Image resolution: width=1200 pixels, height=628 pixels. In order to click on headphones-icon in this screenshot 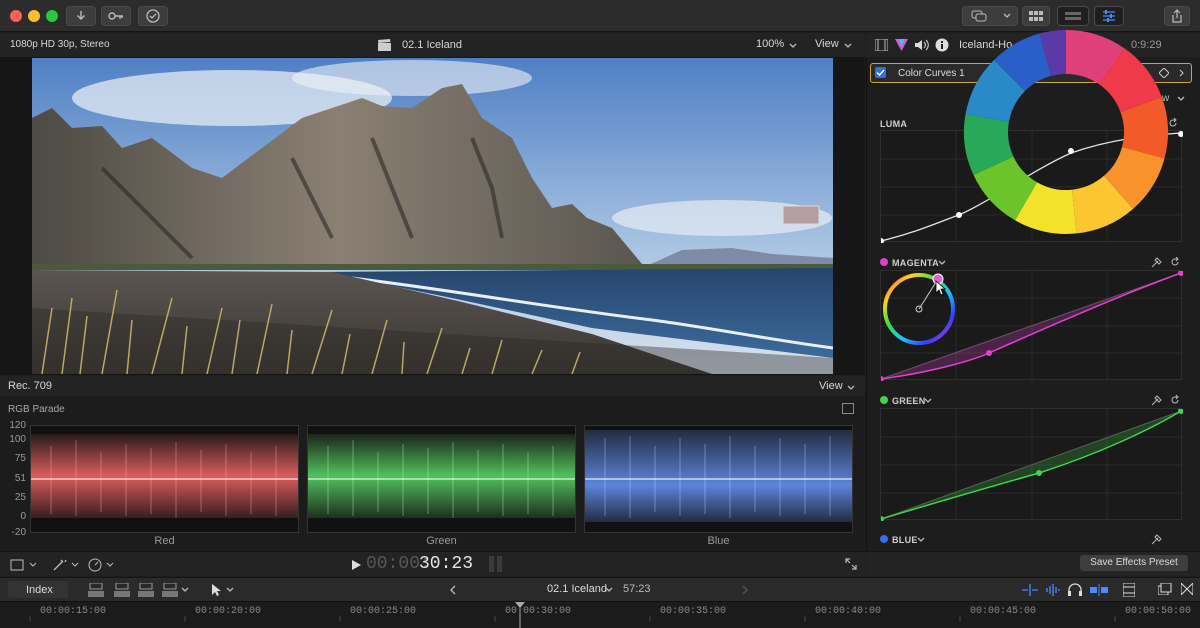, I will do `click(1075, 589)`.